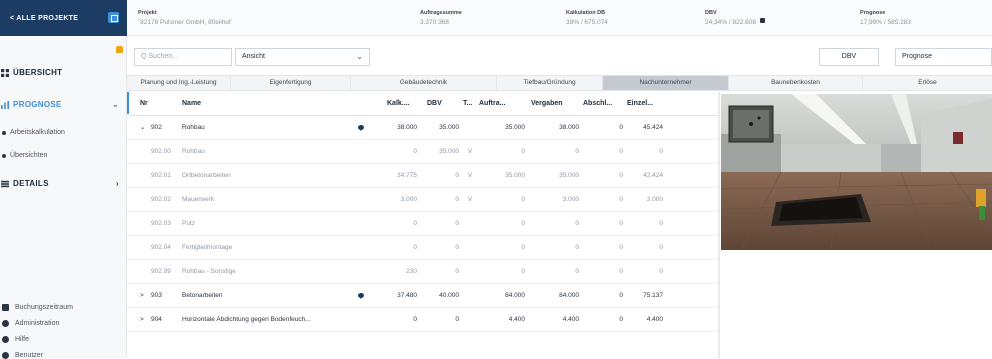  Describe the element at coordinates (407, 127) in the screenshot. I see `cell-calc-text: 38.000` at that location.